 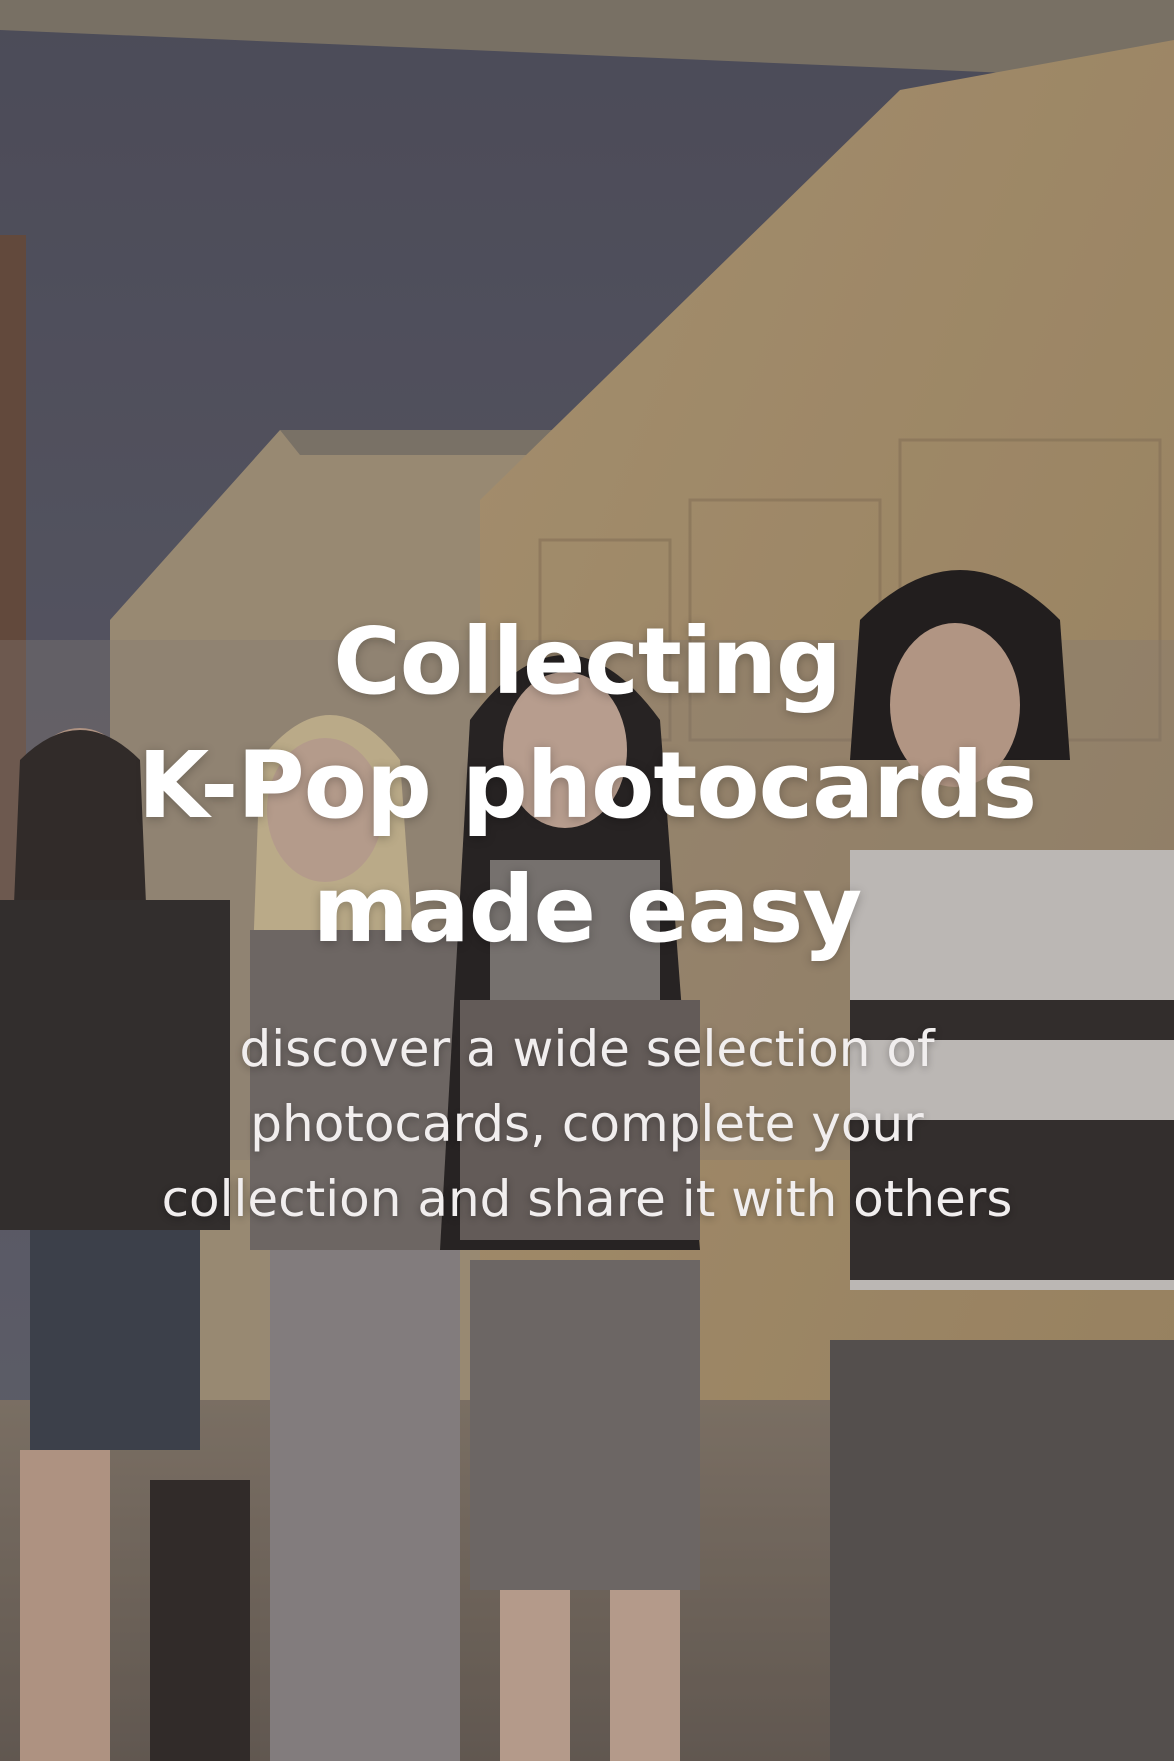 What do you see at coordinates (587, 909) in the screenshot?
I see `headline-line-3: made easy` at bounding box center [587, 909].